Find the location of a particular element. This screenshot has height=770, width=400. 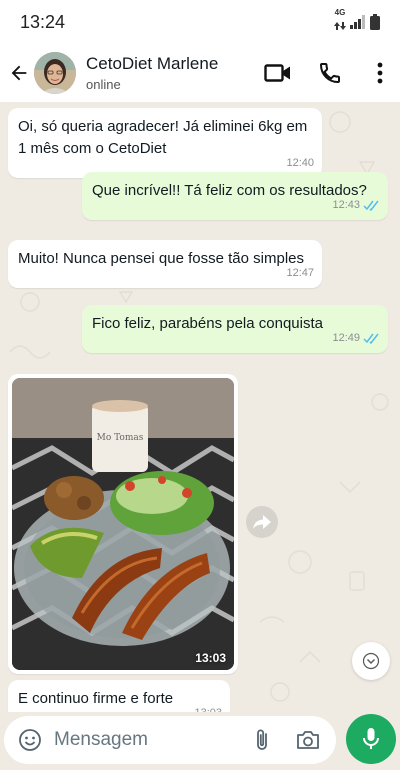

more-options-icon is located at coordinates (380, 73).